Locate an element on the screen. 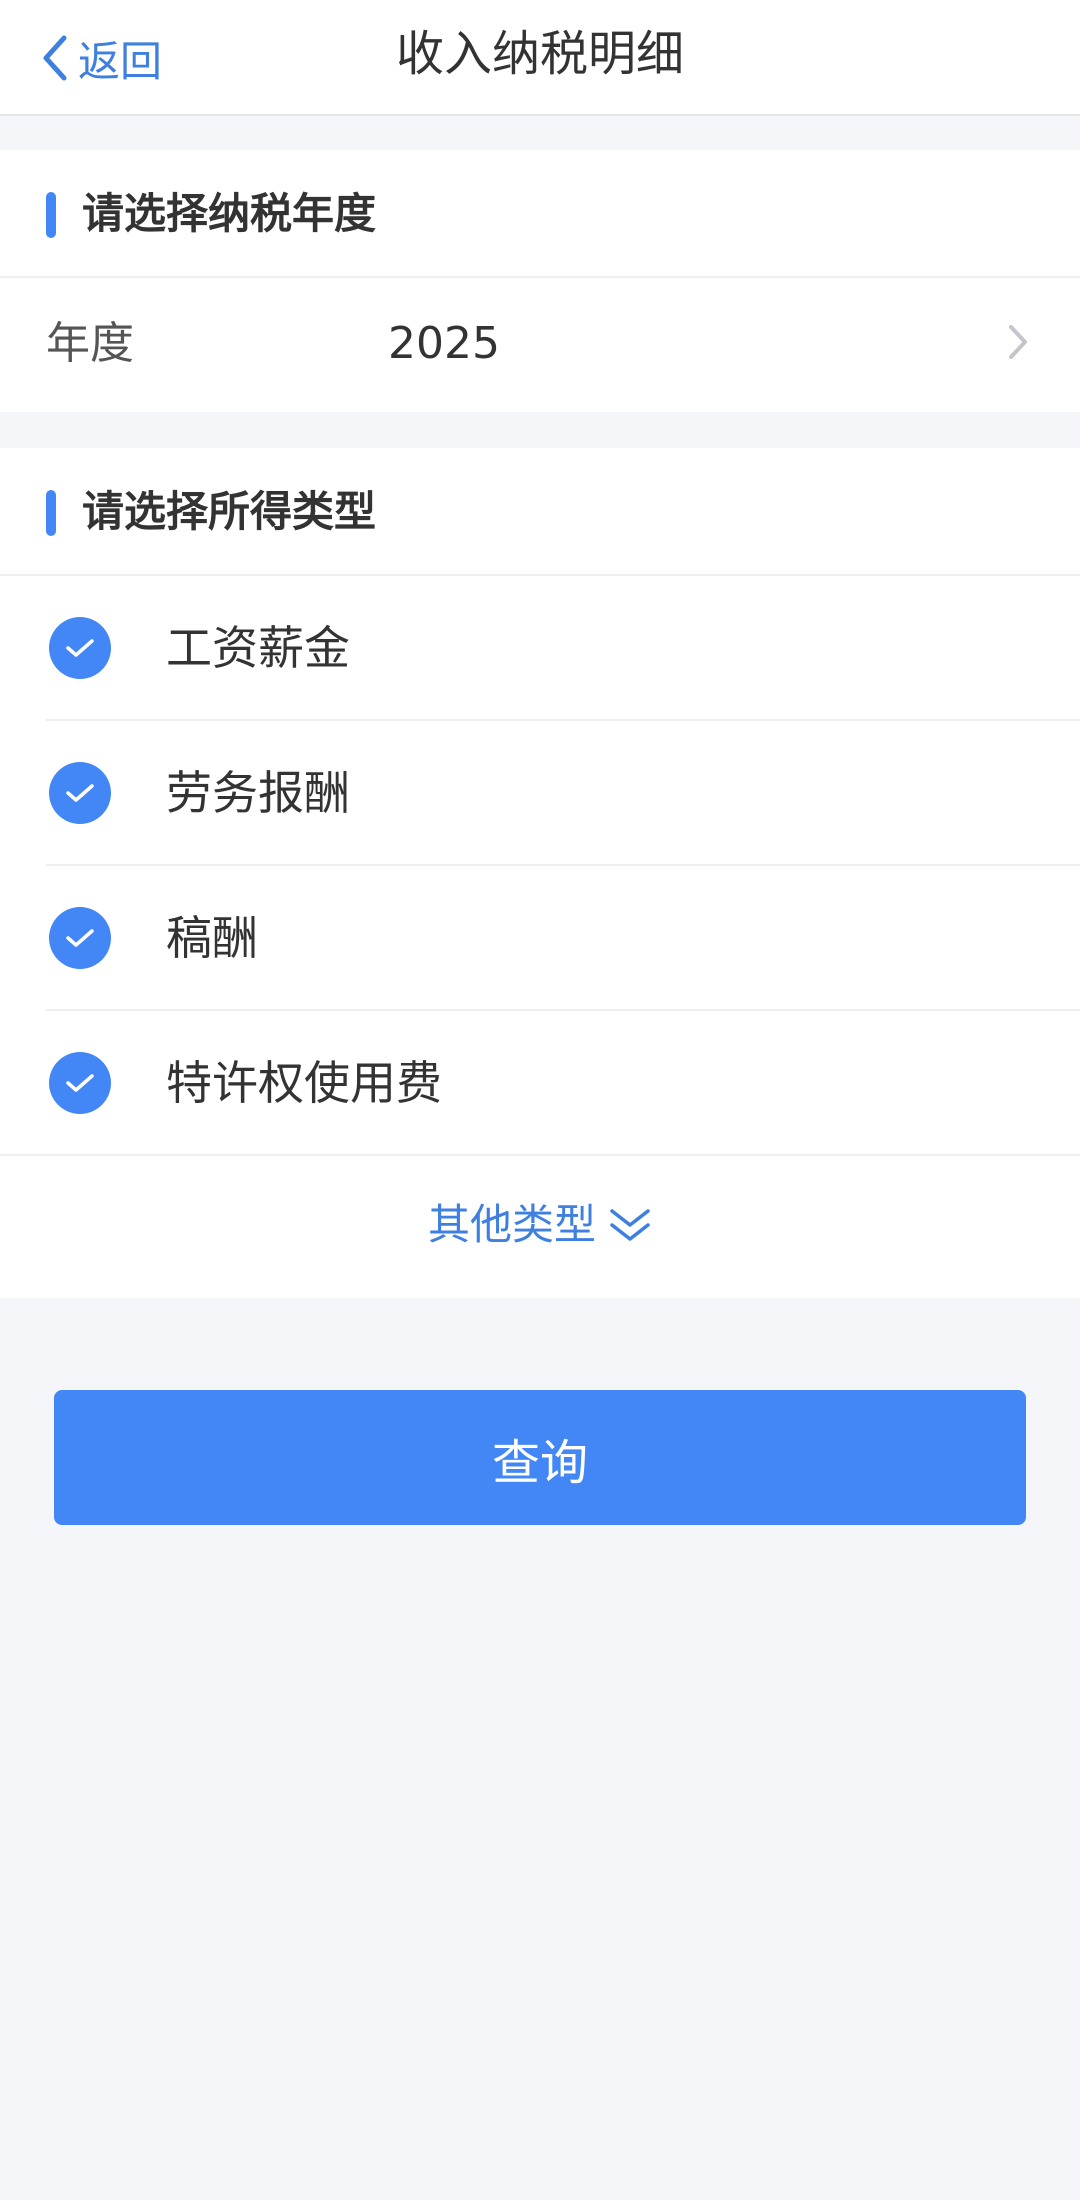  year-value: 2025 is located at coordinates (444, 343).